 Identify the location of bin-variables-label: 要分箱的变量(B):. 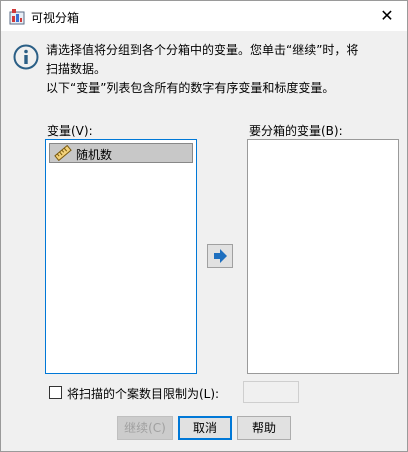
(296, 131).